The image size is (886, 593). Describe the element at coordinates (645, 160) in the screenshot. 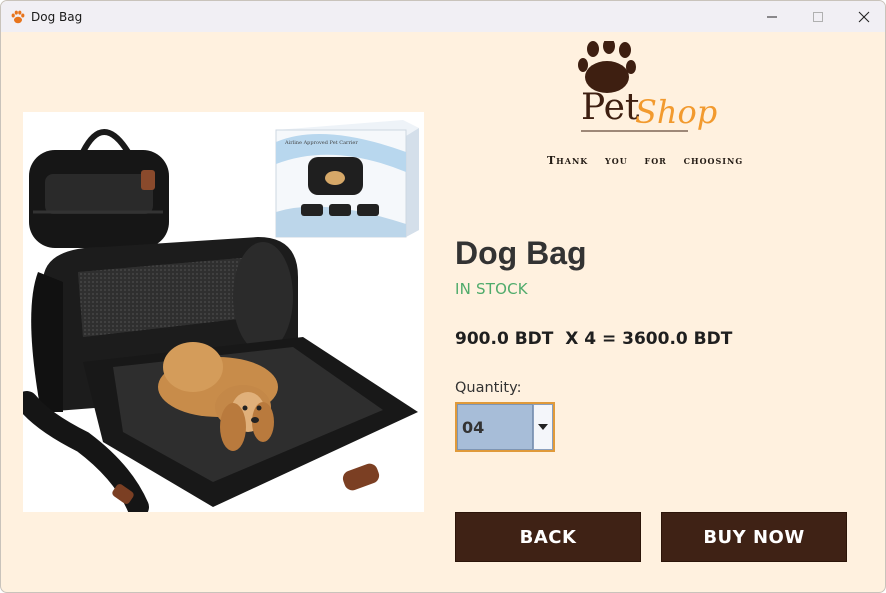

I see `thank-you-tagline: Thank you for choosing` at that location.